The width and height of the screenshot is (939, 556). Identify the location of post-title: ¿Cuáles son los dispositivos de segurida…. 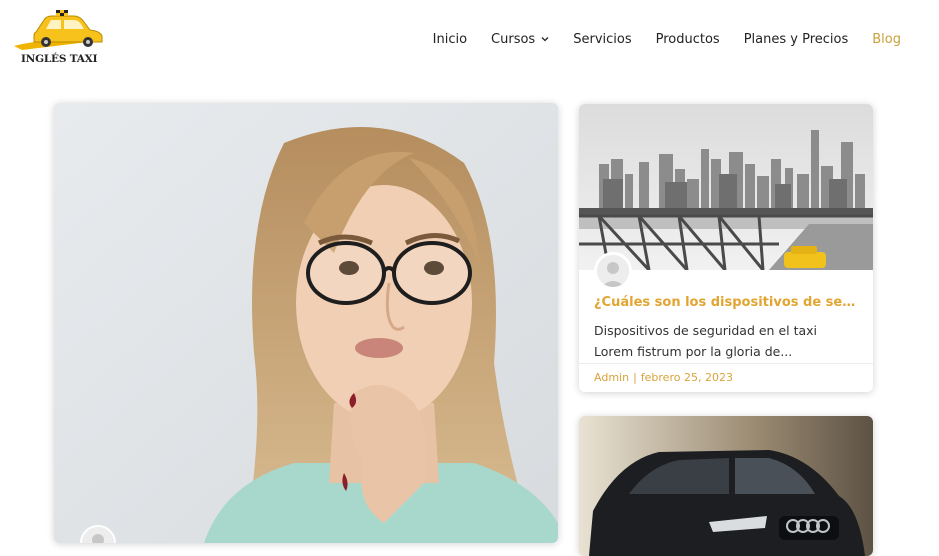
(725, 302).